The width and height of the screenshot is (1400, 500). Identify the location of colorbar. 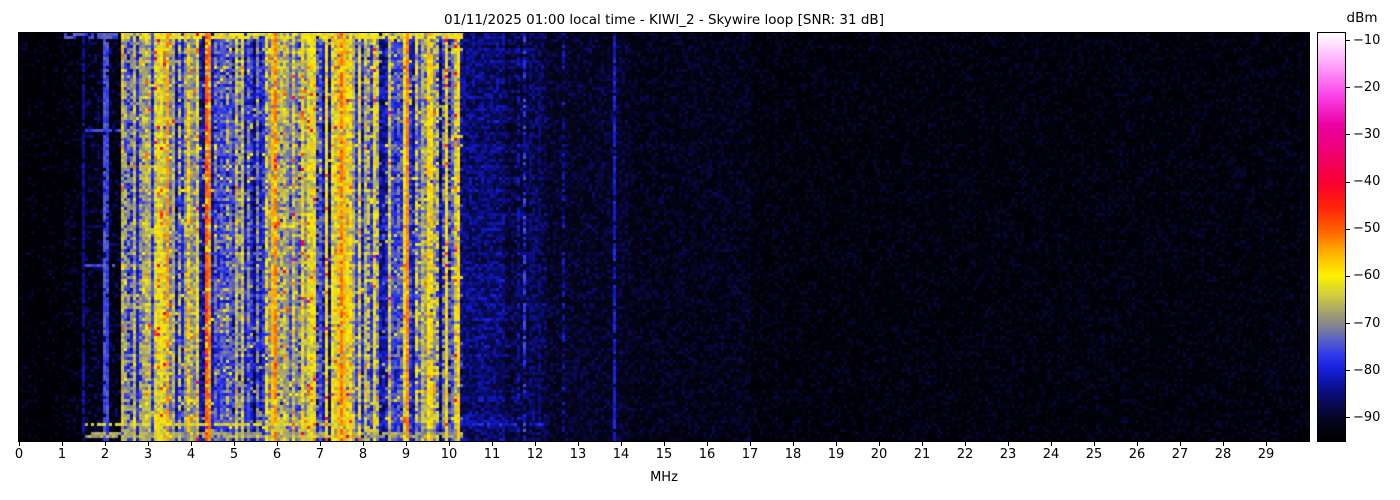
(1331, 237).